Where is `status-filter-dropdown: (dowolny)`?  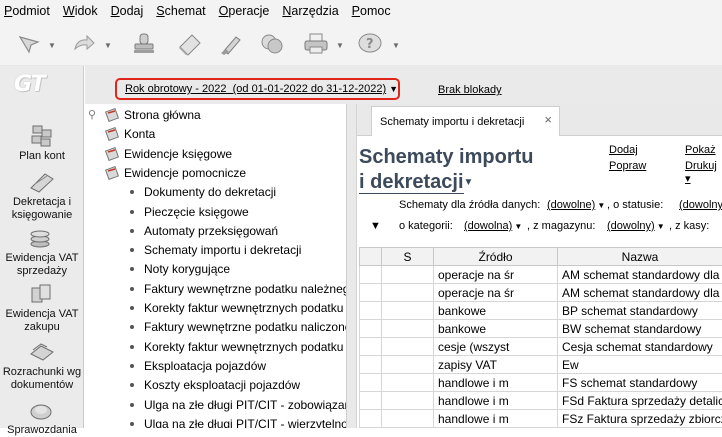
status-filter-dropdown: (dowolny) is located at coordinates (700, 205).